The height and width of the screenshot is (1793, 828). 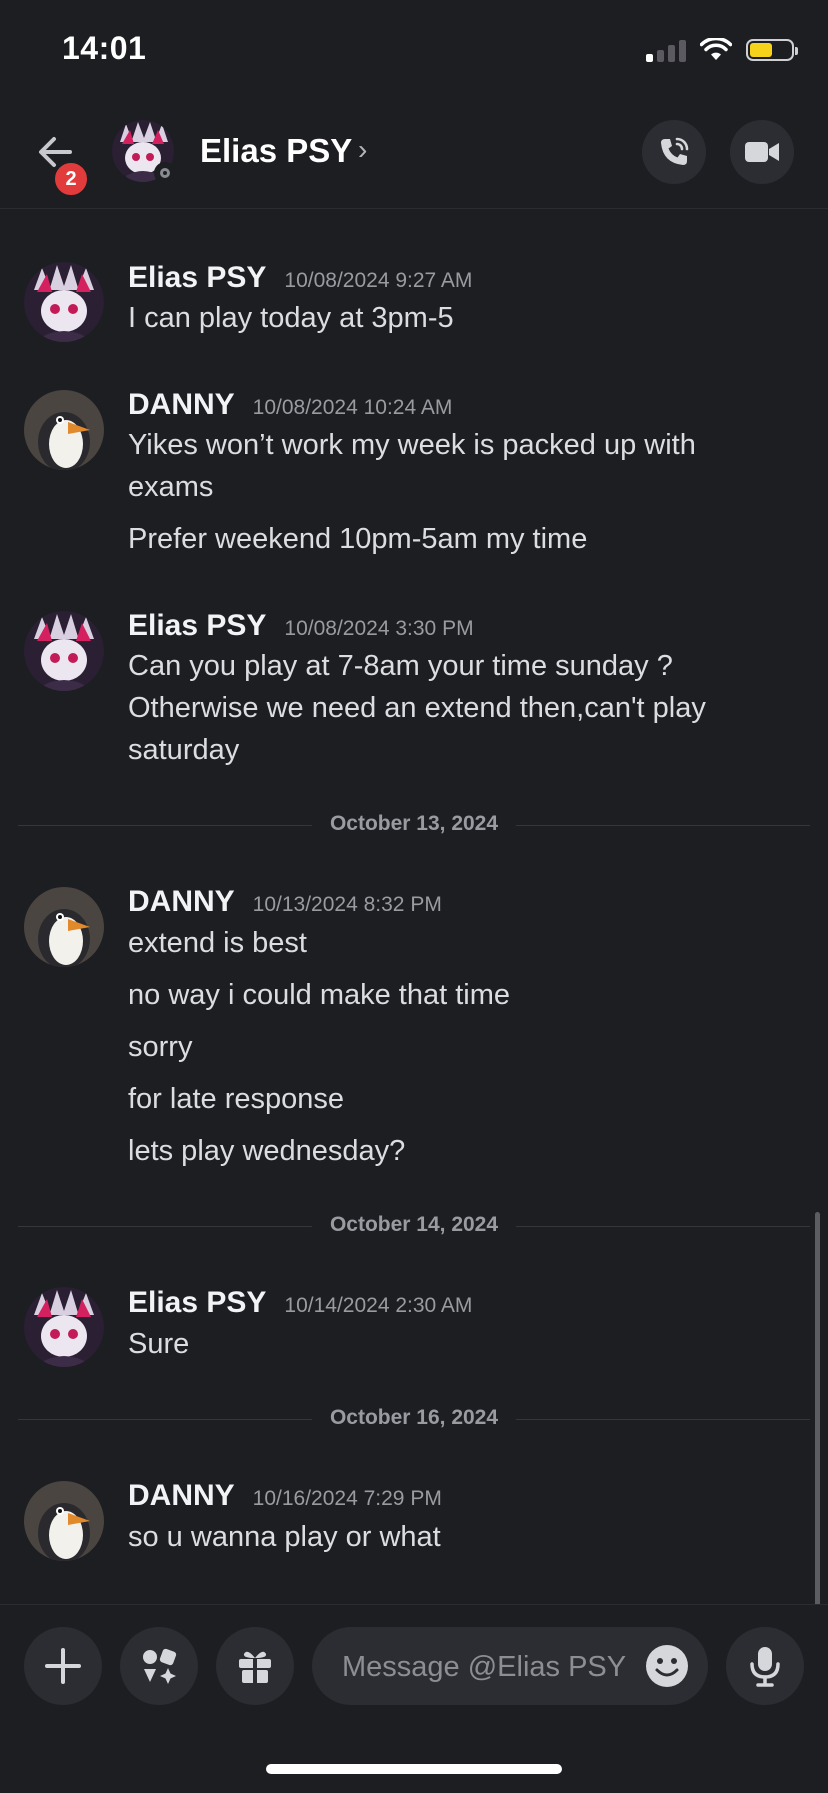 What do you see at coordinates (362, 150) in the screenshot?
I see `chevron-right-icon: ›` at bounding box center [362, 150].